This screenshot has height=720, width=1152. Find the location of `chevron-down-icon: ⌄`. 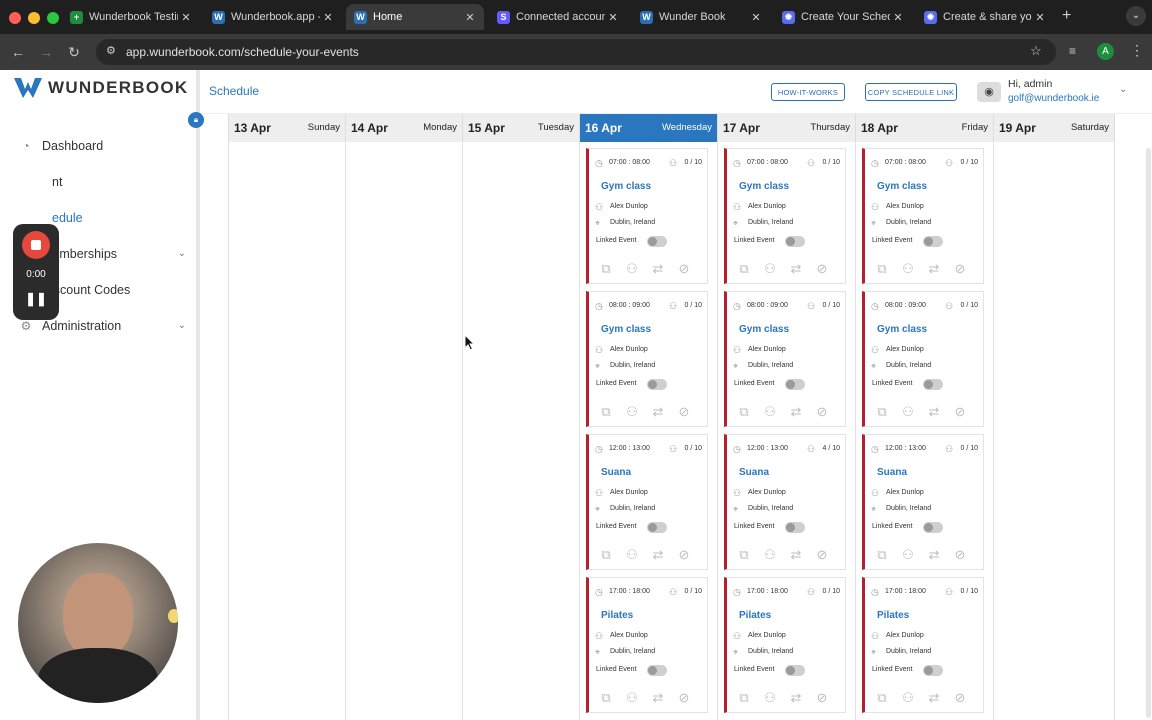

chevron-down-icon: ⌄ is located at coordinates (1123, 89).